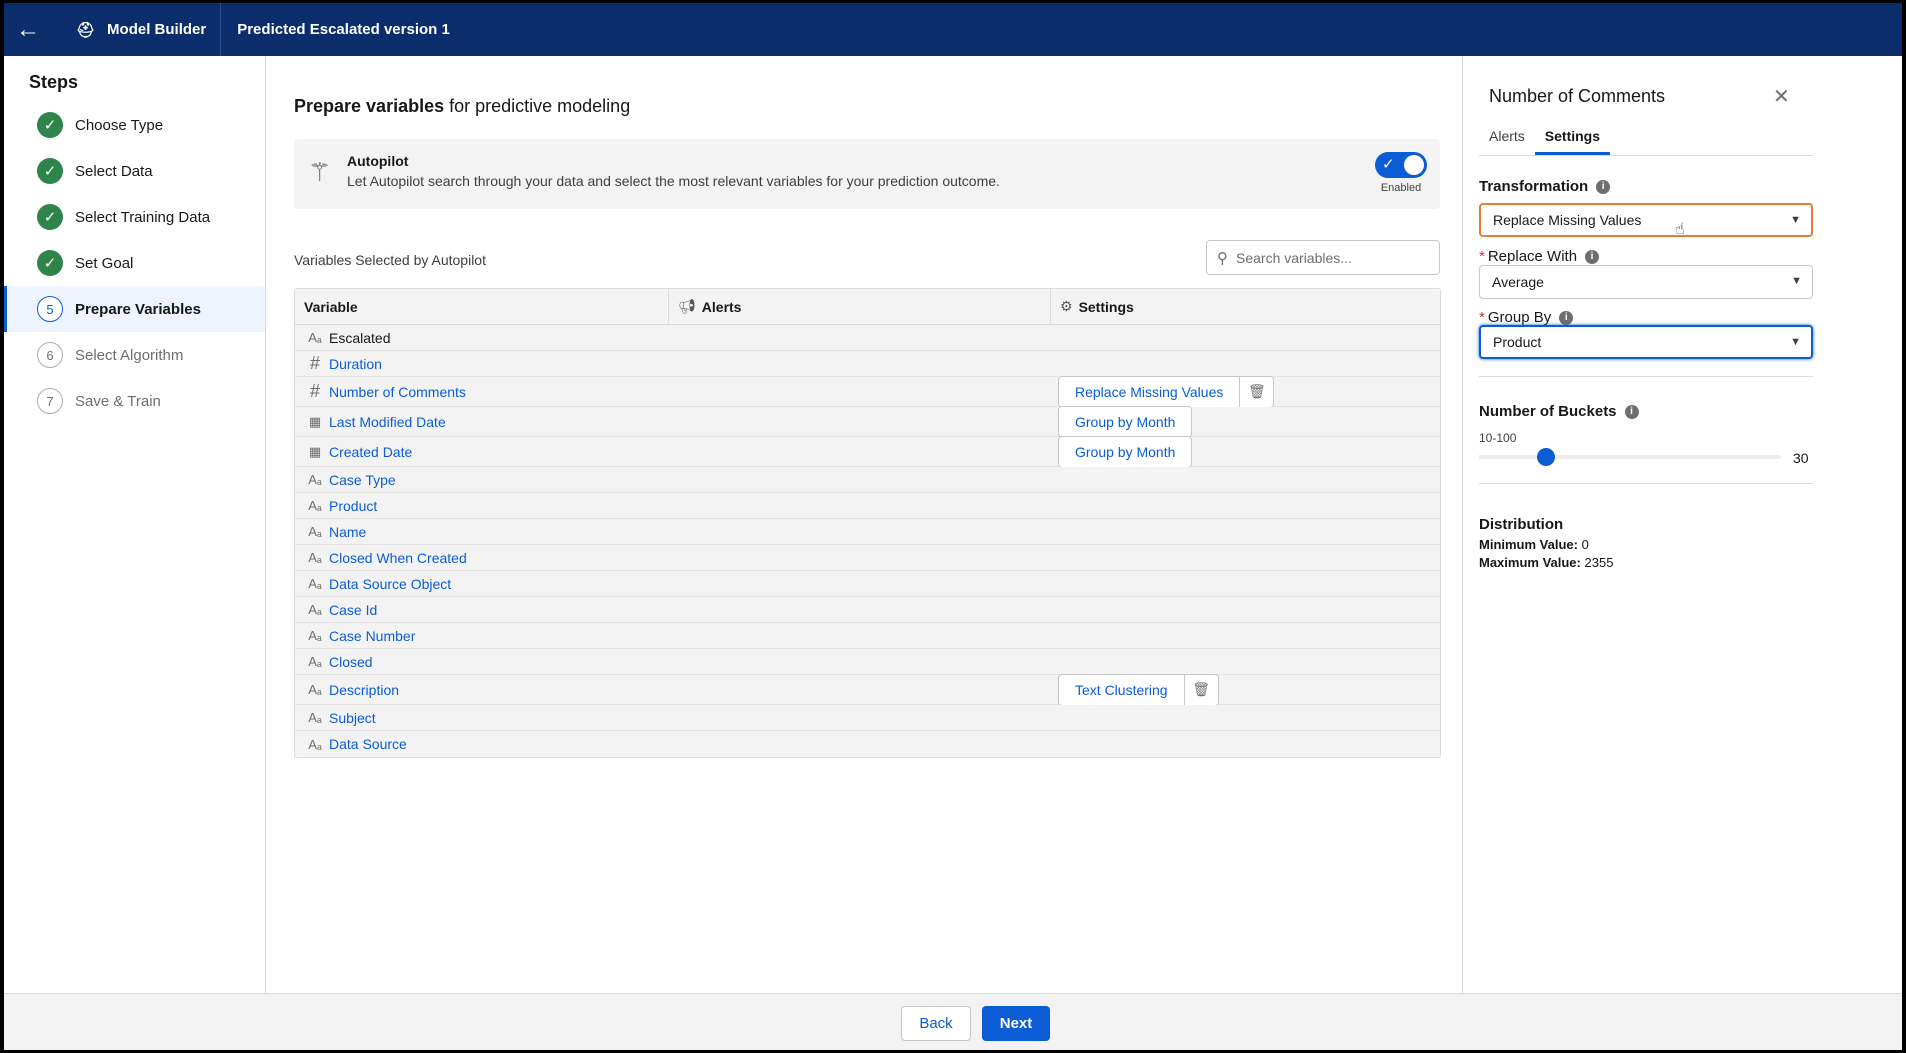 The image size is (1906, 1053). What do you see at coordinates (397, 392) in the screenshot?
I see `variable-name: Number of Comments` at bounding box center [397, 392].